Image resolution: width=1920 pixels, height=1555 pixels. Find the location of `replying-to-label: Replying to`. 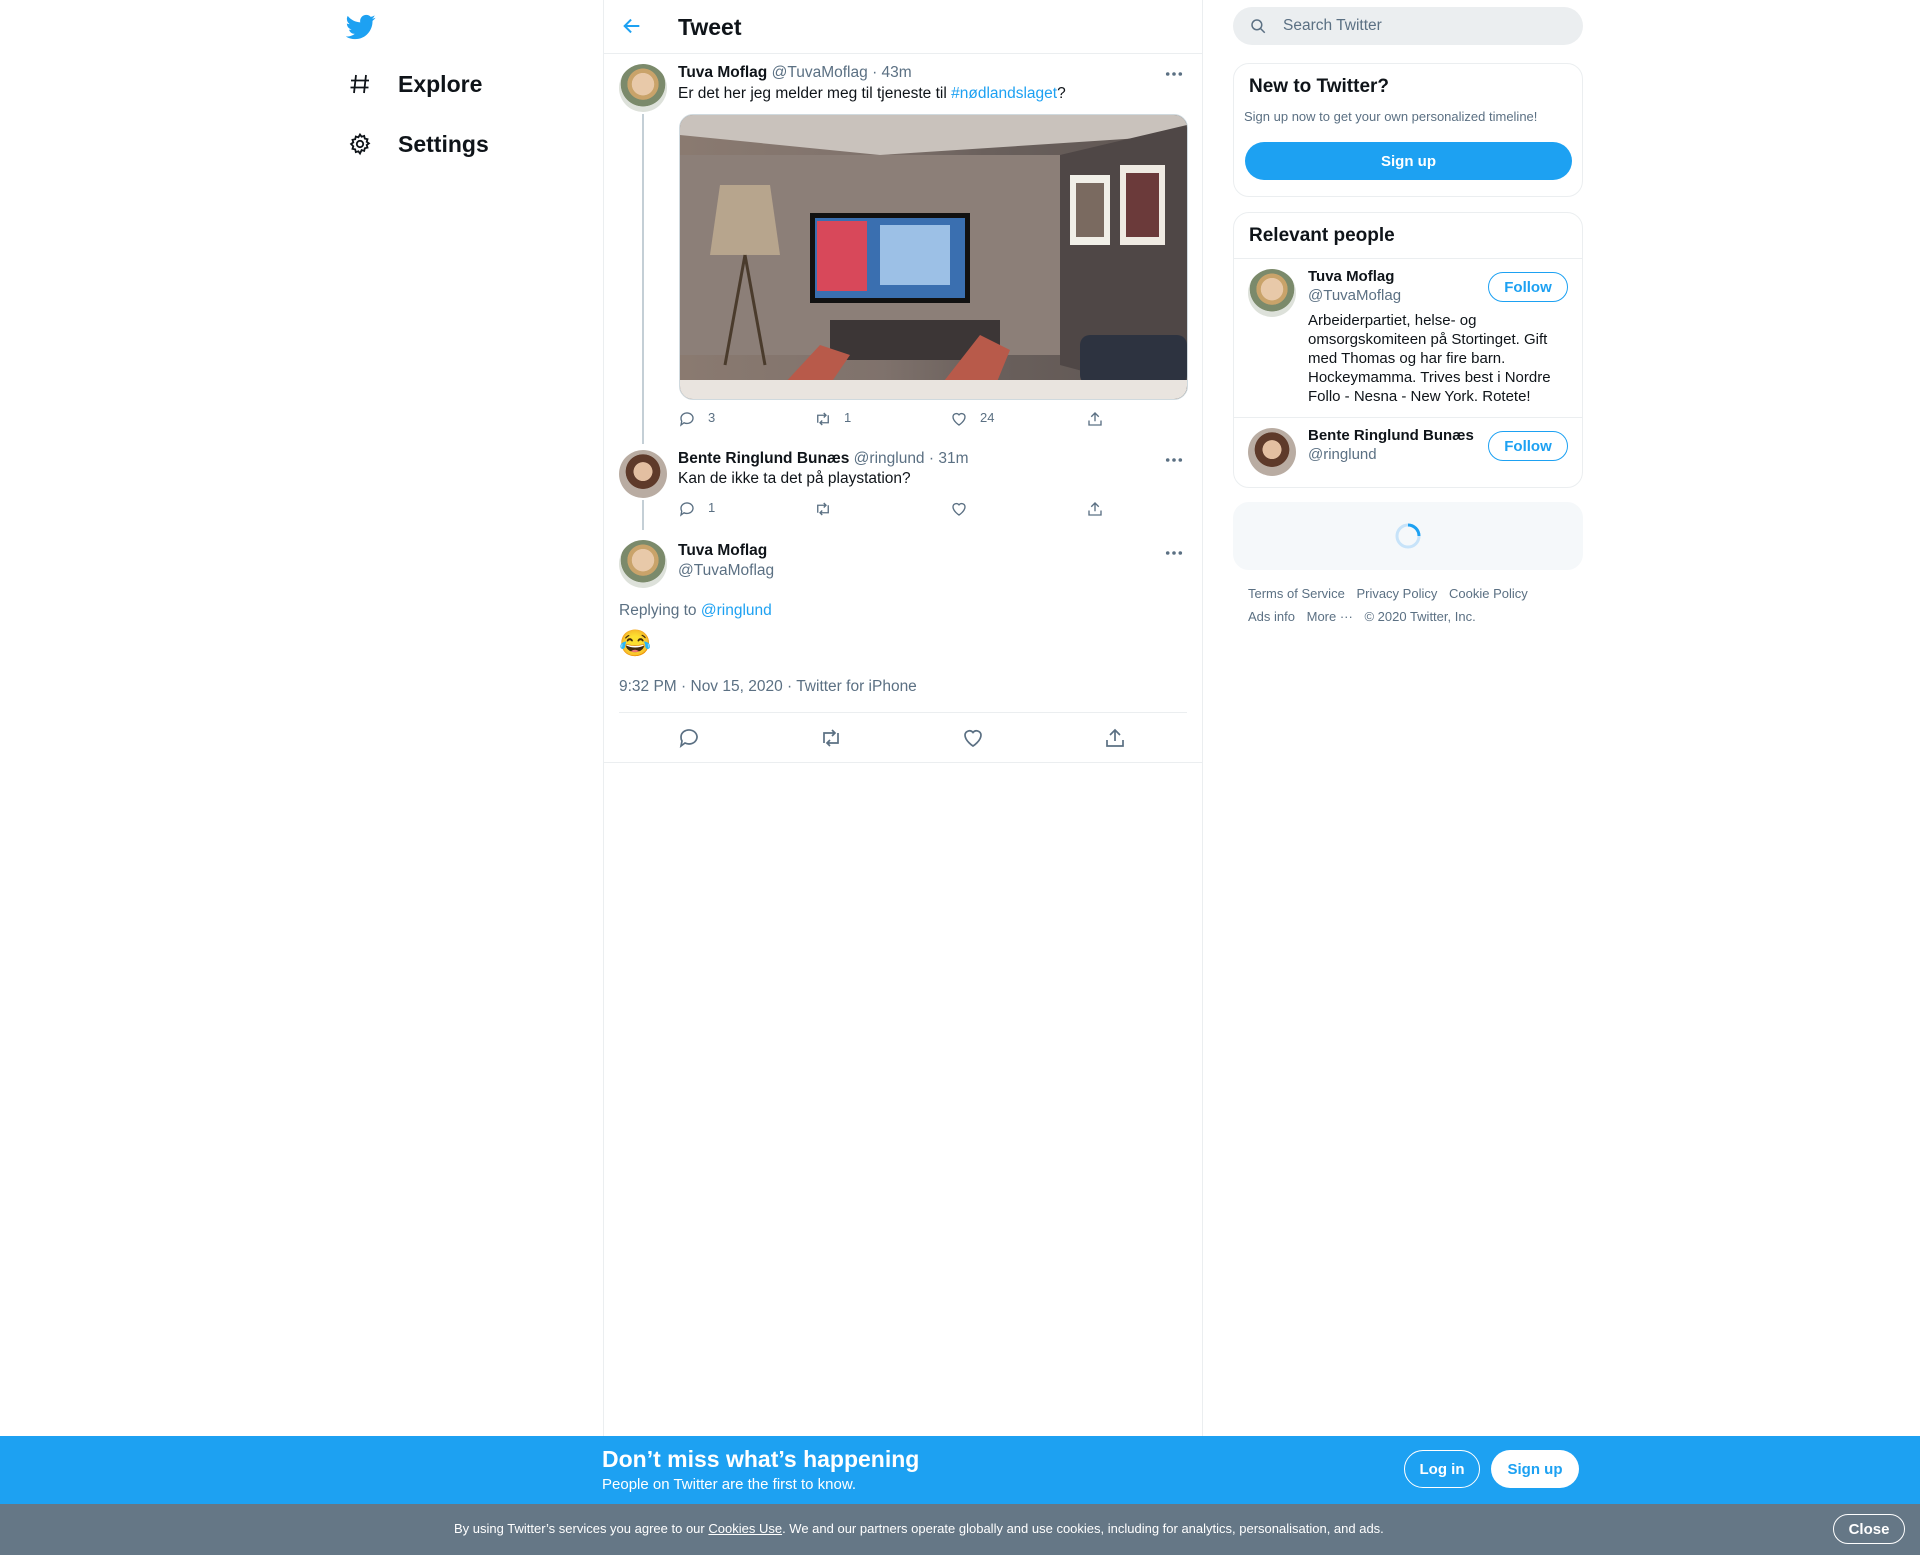

replying-to-label: Replying to is located at coordinates (660, 610).